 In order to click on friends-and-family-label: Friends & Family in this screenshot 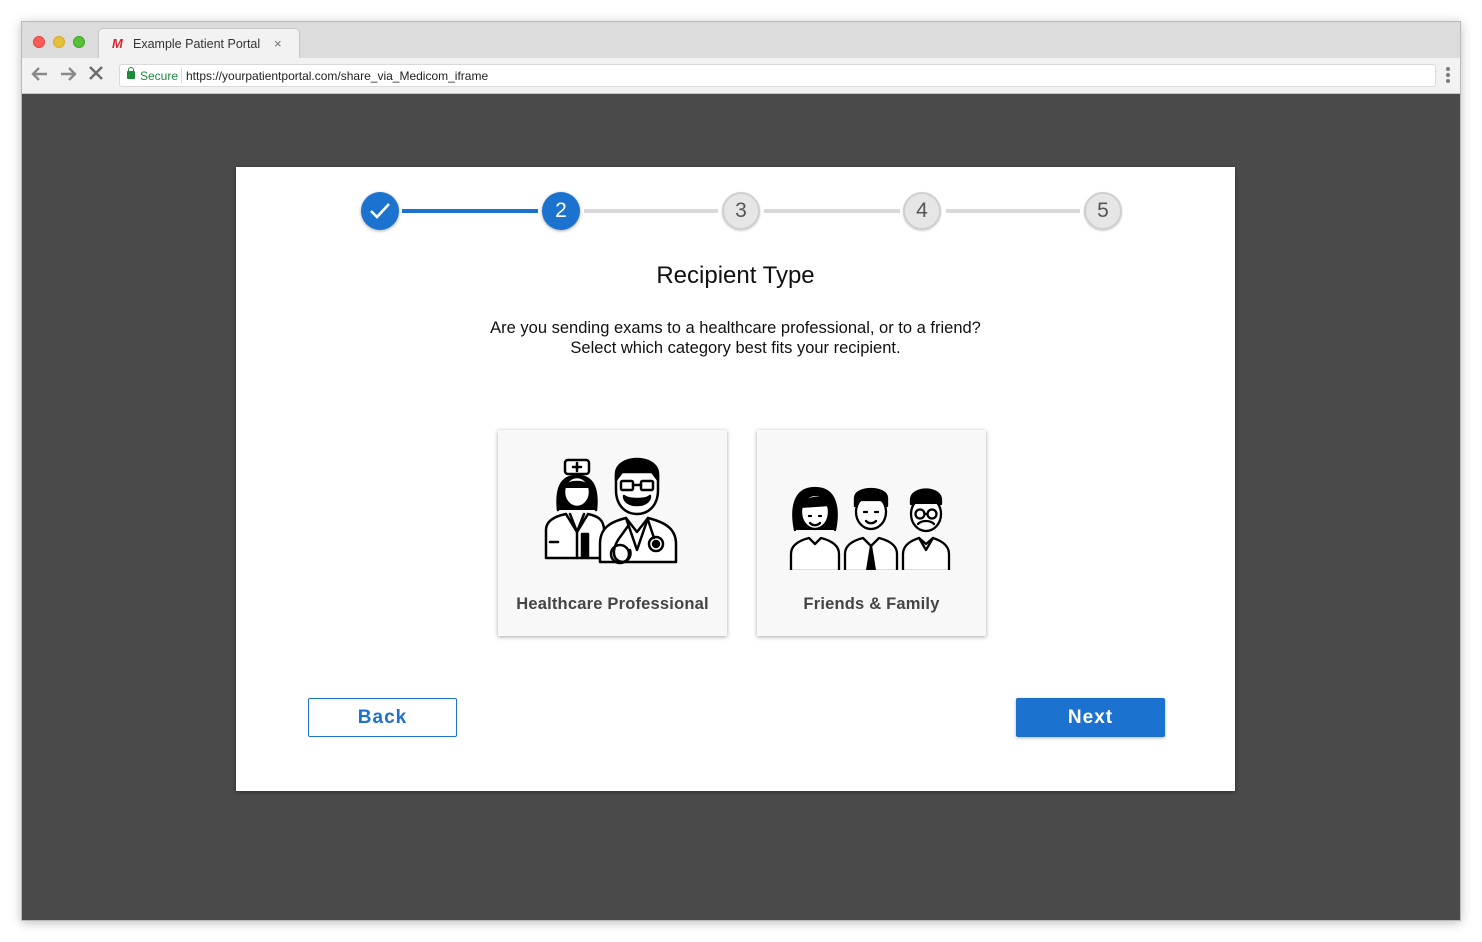, I will do `click(871, 604)`.